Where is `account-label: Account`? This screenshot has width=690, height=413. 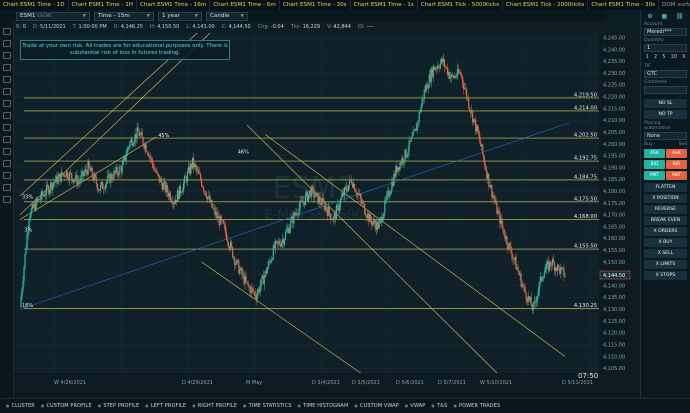
account-label: Account is located at coordinates (653, 24).